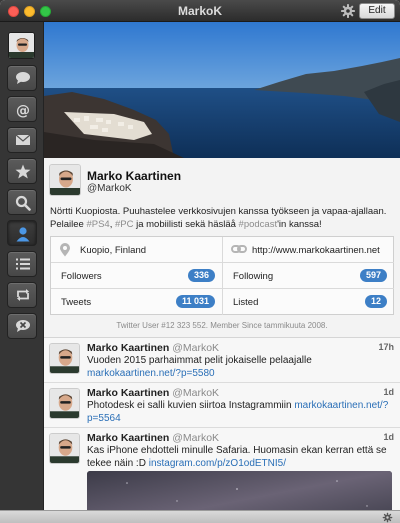  What do you see at coordinates (97, 224) in the screenshot?
I see `hashtag-ps4: #PS4` at bounding box center [97, 224].